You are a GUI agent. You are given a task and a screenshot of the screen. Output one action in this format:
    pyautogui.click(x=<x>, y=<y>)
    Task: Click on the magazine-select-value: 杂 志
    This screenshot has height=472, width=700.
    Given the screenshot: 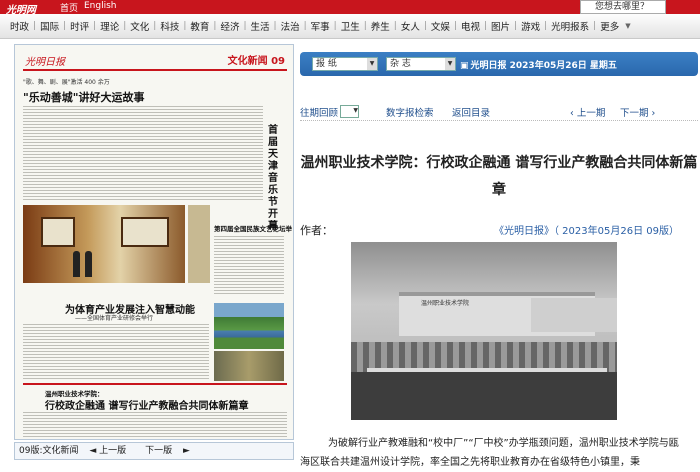 What is the action you would take?
    pyautogui.click(x=400, y=64)
    